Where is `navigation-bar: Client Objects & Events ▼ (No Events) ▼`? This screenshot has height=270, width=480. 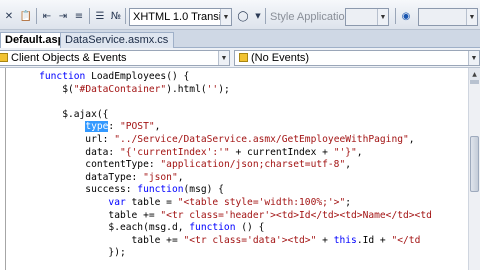
navigation-bar: Client Objects & Events ▼ (No Events) ▼ is located at coordinates (240, 58).